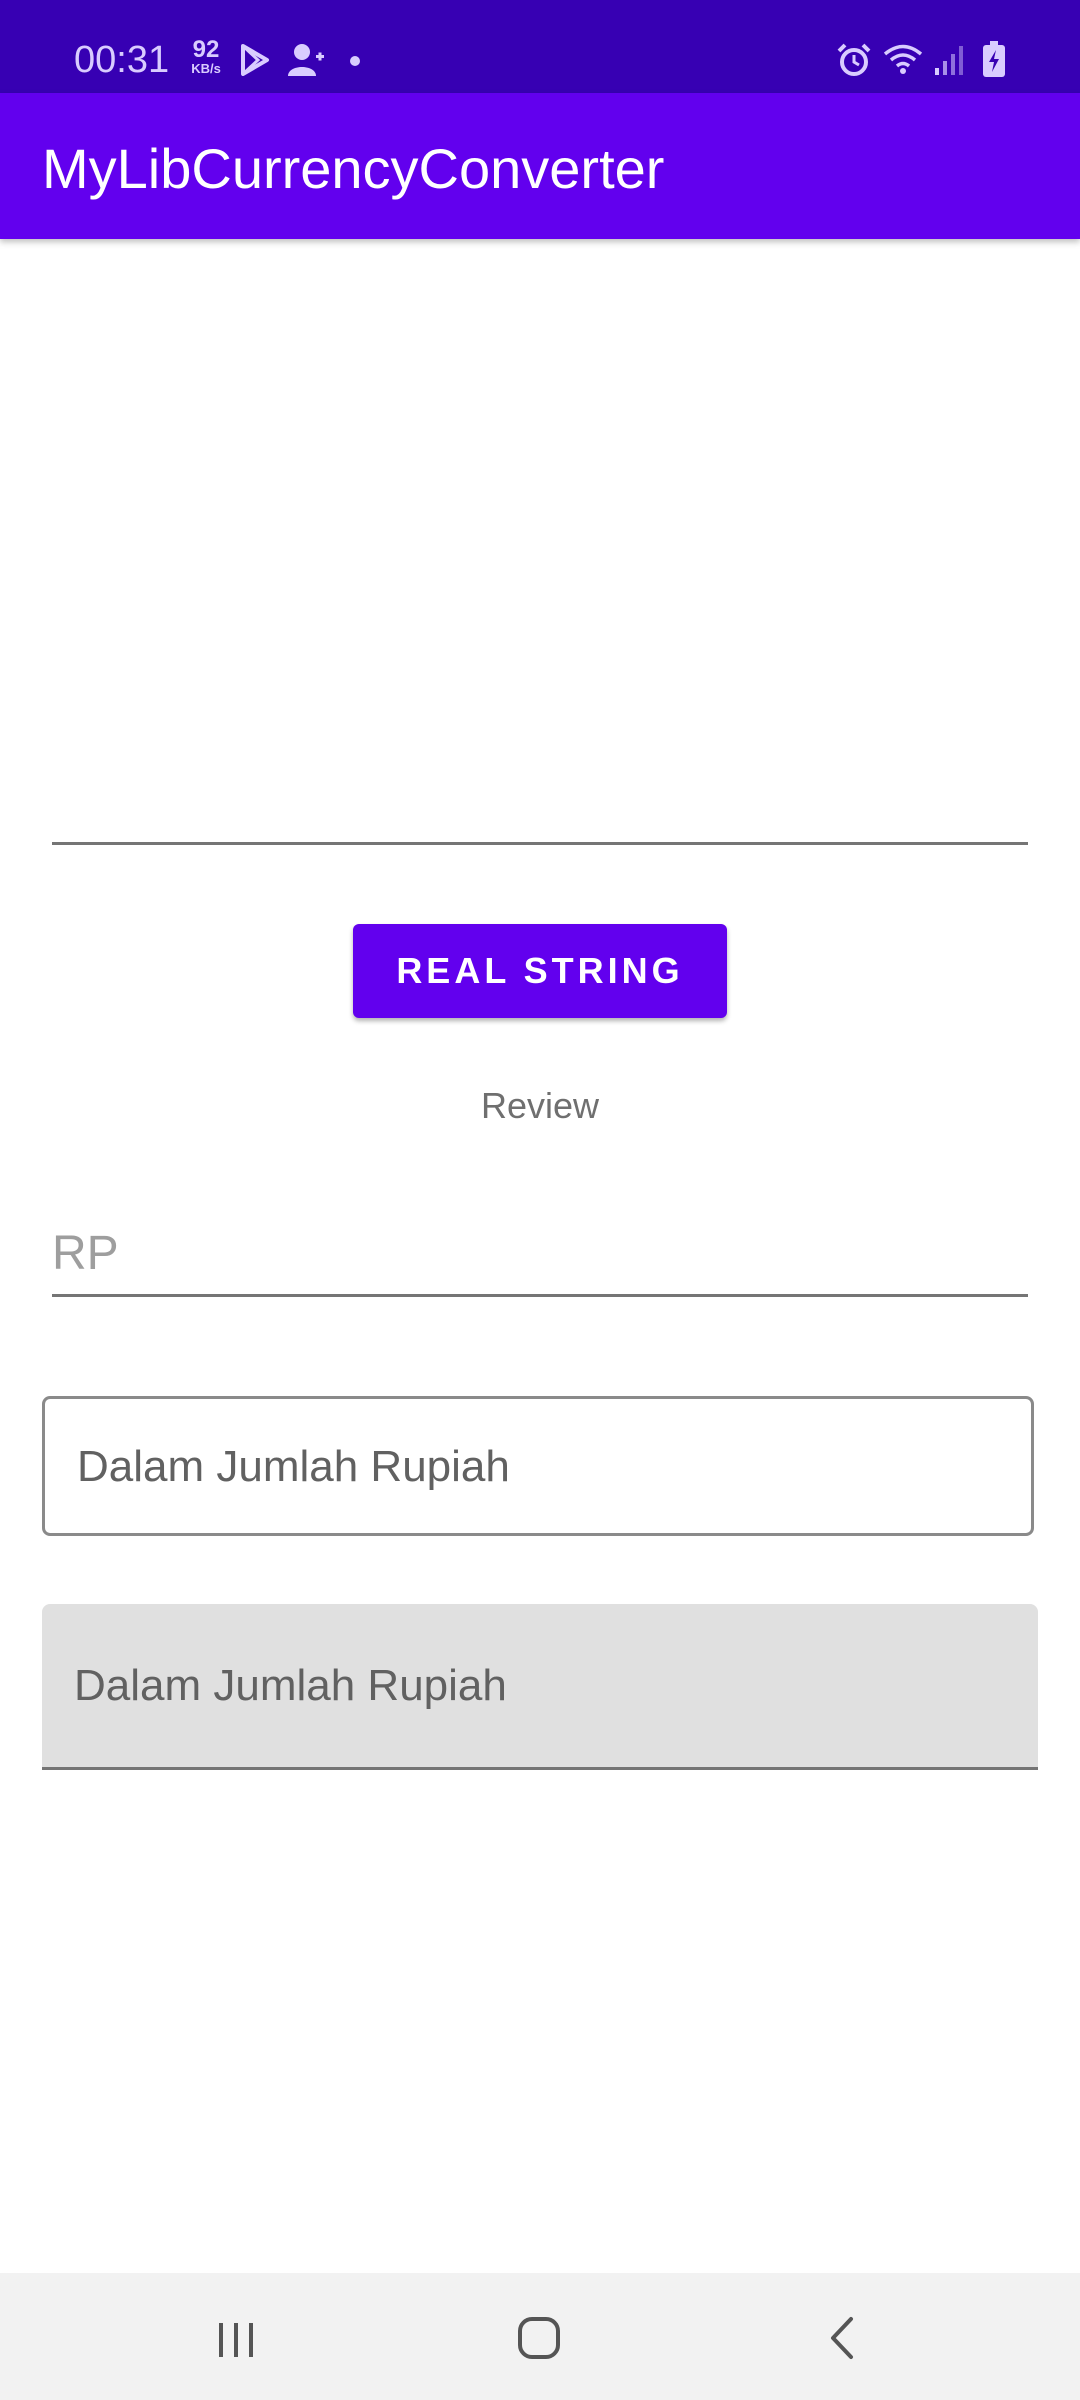 Image resolution: width=1080 pixels, height=2400 pixels. What do you see at coordinates (540, 46) in the screenshot?
I see `status-bar: 00:31 92 KB/s` at bounding box center [540, 46].